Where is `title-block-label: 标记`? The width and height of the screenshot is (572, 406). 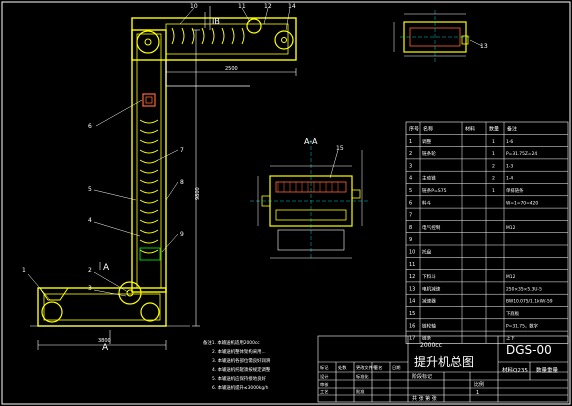 title-block-label: 标记 is located at coordinates (324, 367).